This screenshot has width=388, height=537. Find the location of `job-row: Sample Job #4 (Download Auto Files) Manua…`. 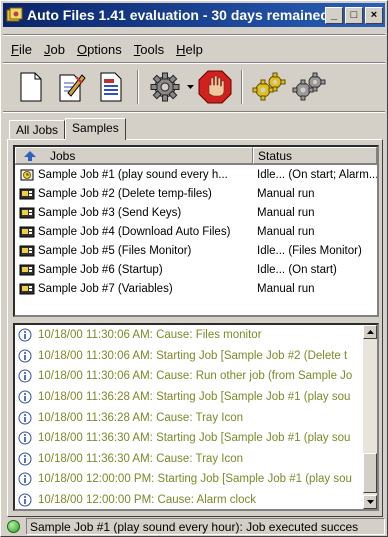

job-row: Sample Job #4 (Download Auto Files) Manua… is located at coordinates (196, 231).